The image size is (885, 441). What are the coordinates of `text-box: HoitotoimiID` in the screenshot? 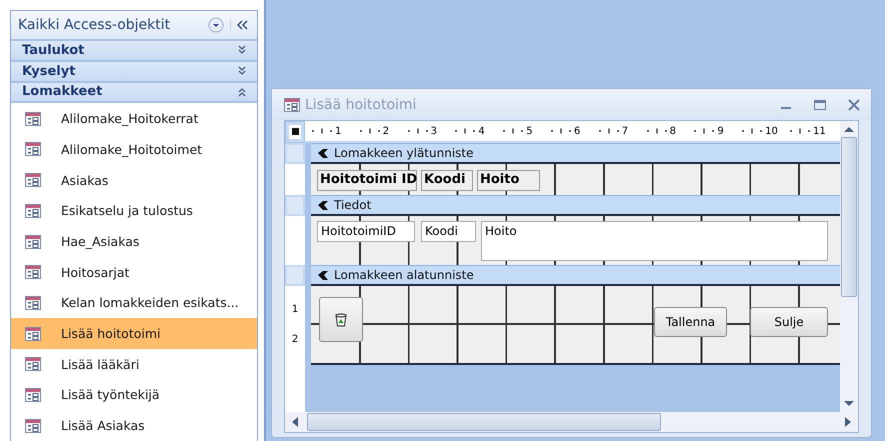 It's located at (366, 231).